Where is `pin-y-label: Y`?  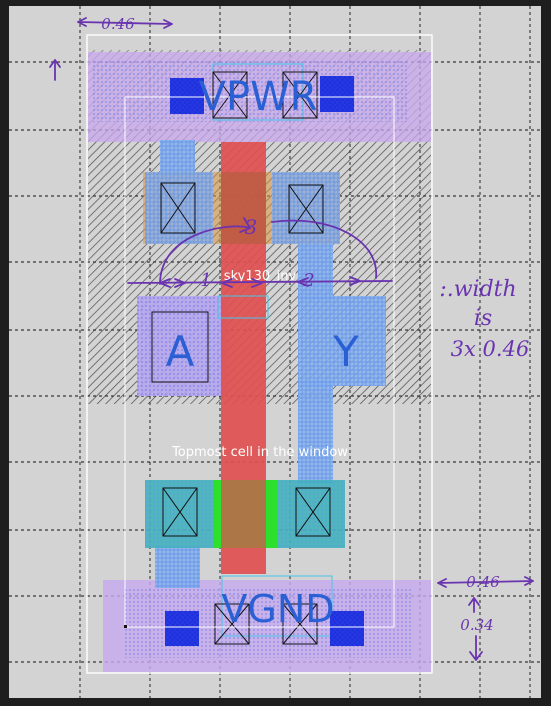
pin-y-label: Y is located at coordinates (345, 351).